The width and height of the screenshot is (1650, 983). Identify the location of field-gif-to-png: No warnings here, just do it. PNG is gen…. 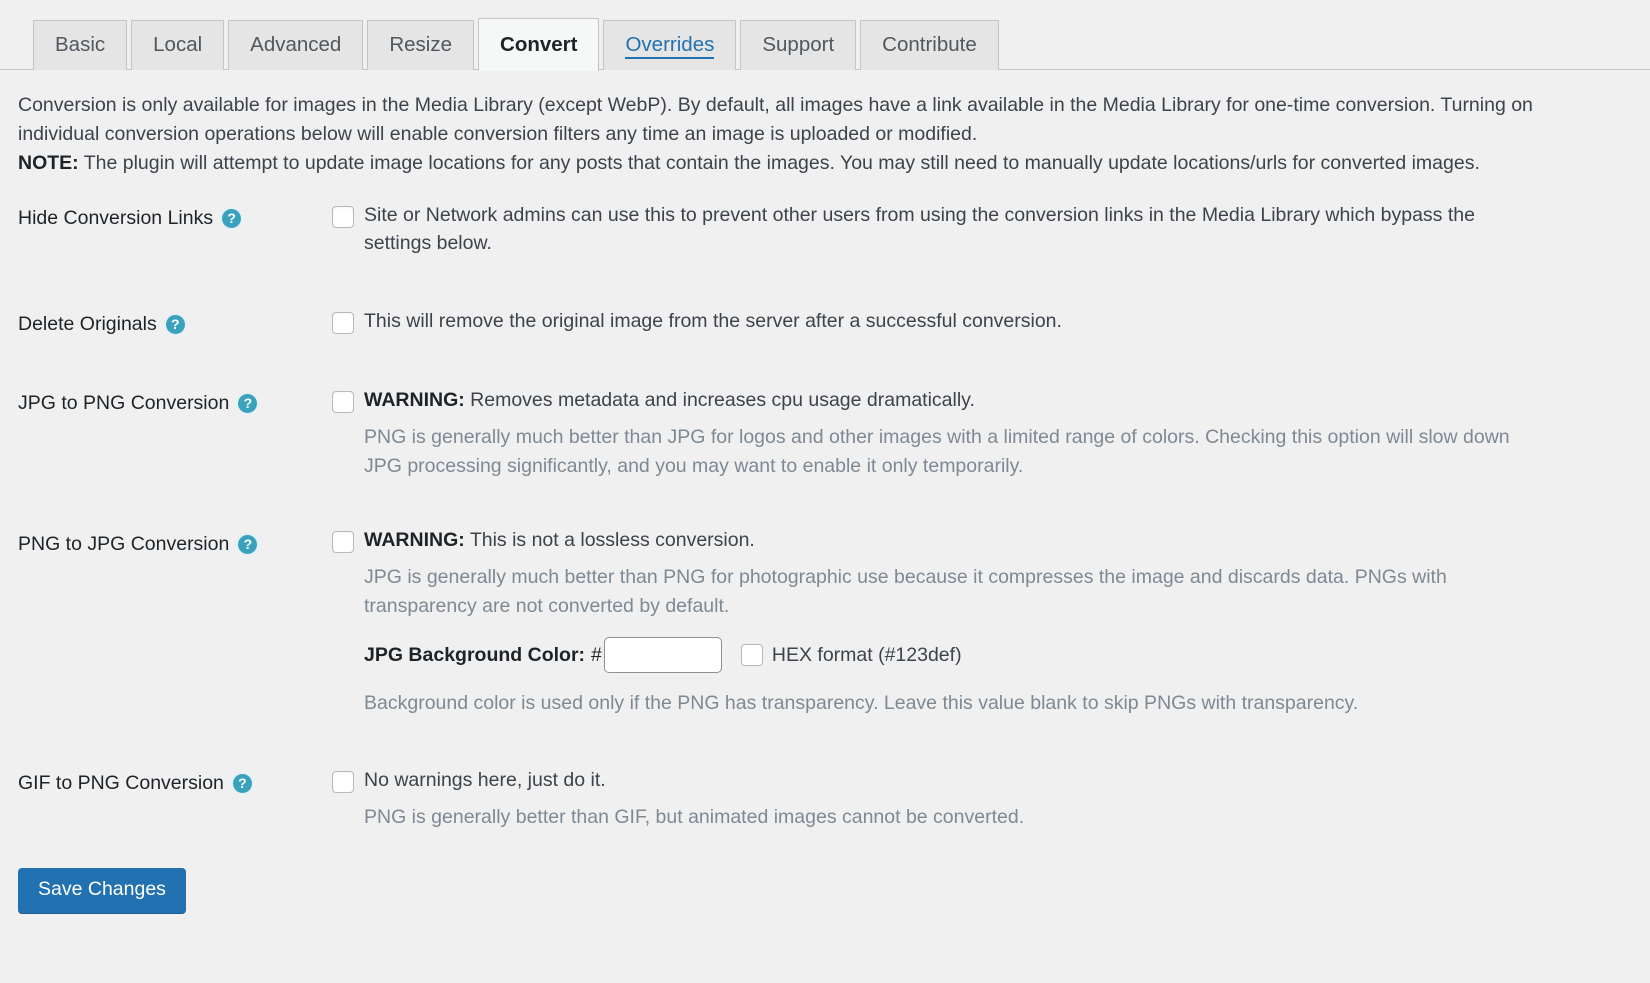
(942, 799).